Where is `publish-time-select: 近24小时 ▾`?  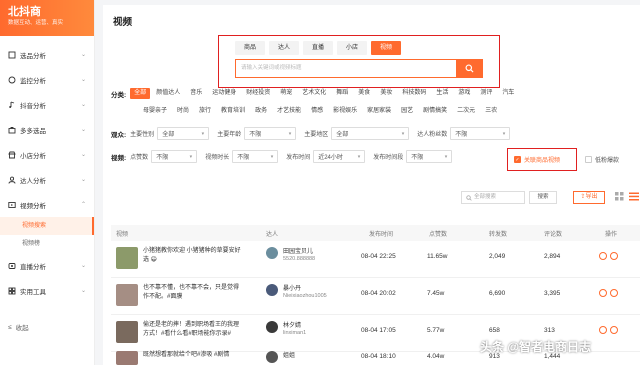 publish-time-select: 近24小时 ▾ is located at coordinates (339, 156).